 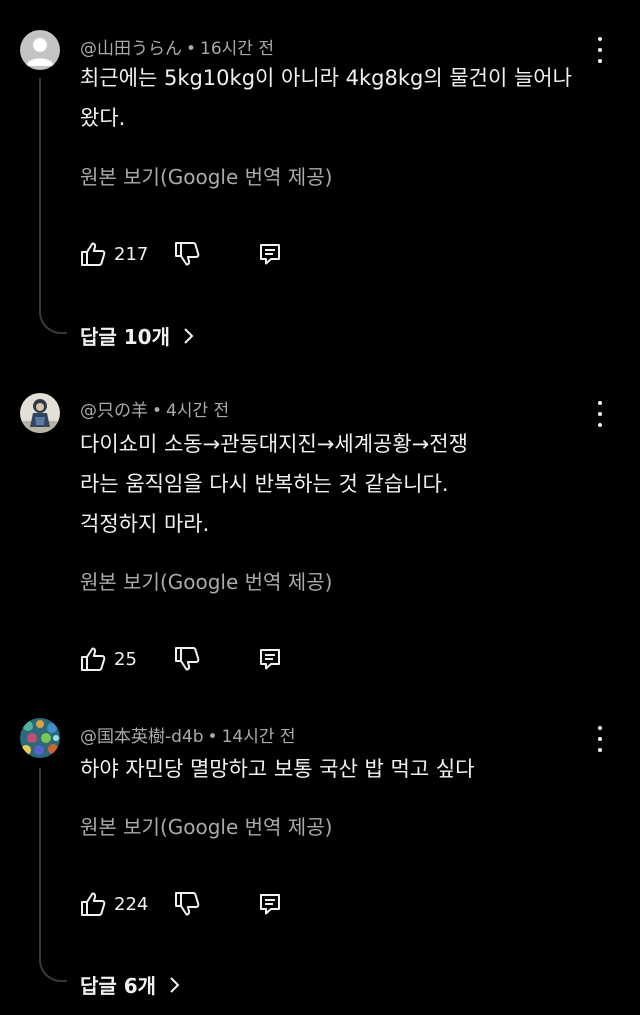 I want to click on comment-text: 하야 자민당 멸망하고 보통 국산 밥 먹고 싶다, so click(x=315, y=769).